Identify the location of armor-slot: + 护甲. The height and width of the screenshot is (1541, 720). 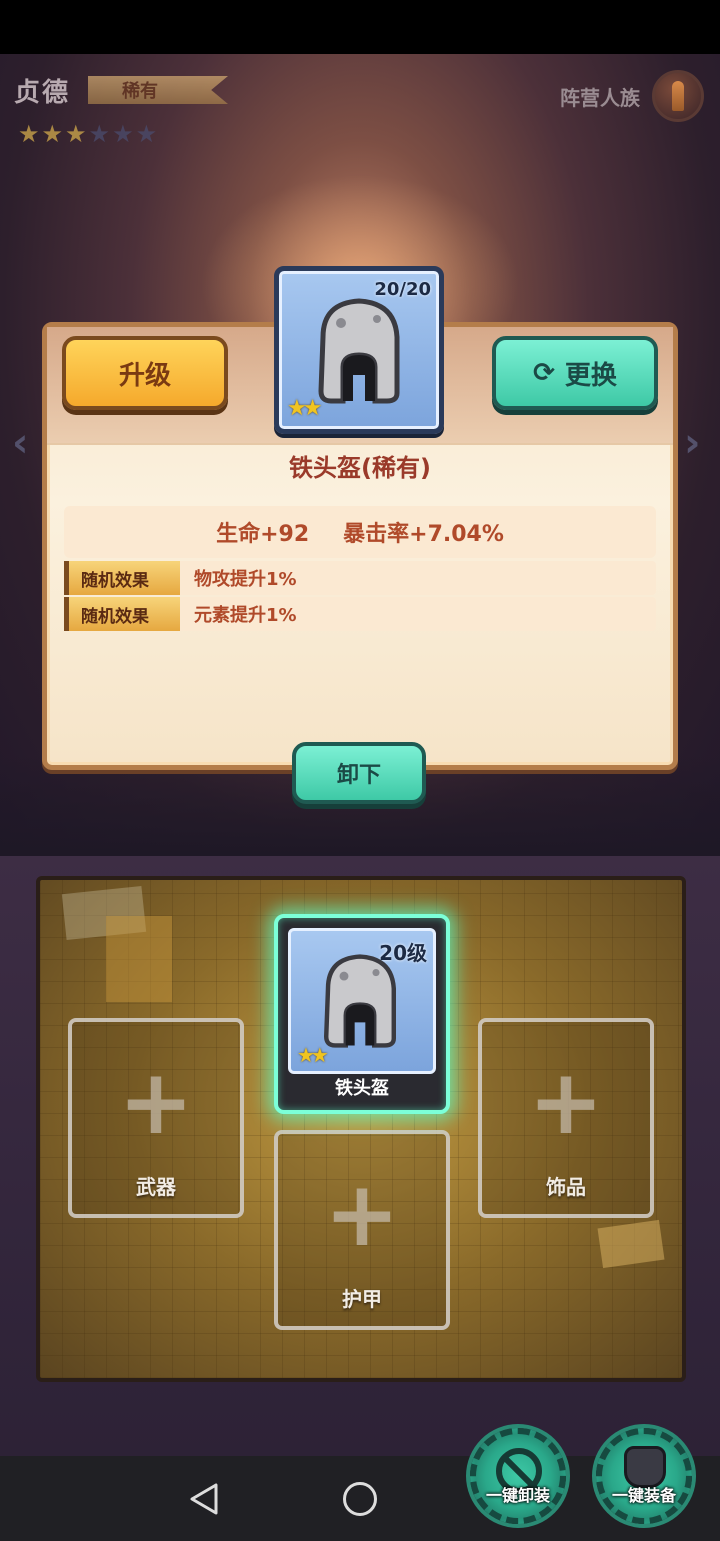
(362, 1230).